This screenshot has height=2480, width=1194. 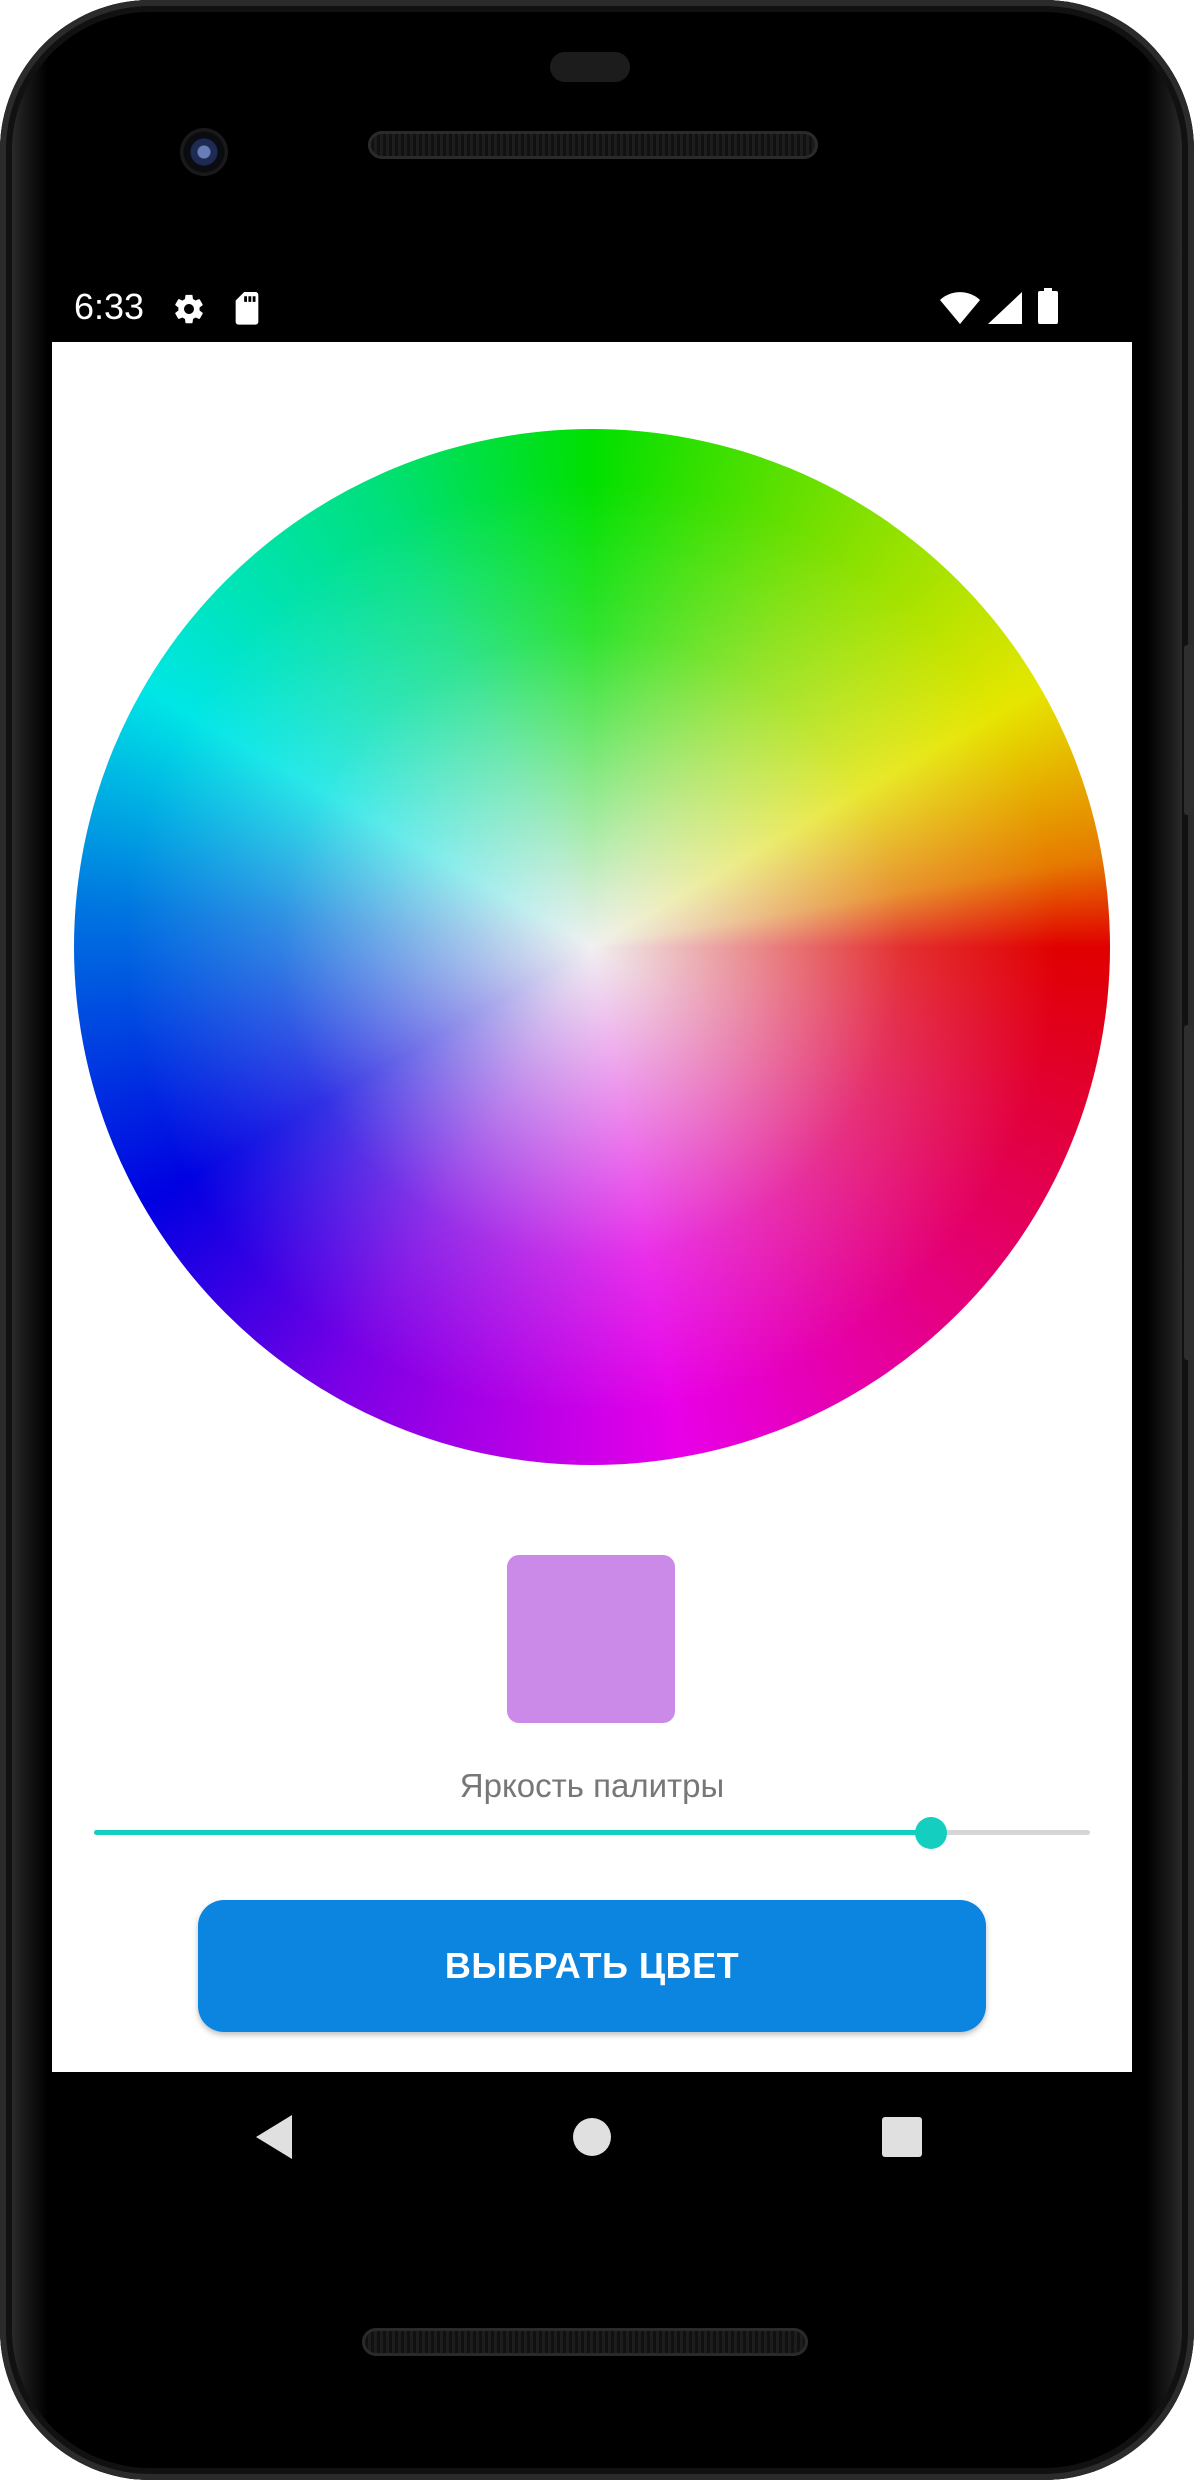 What do you see at coordinates (1189, 1192) in the screenshot?
I see `volume-button` at bounding box center [1189, 1192].